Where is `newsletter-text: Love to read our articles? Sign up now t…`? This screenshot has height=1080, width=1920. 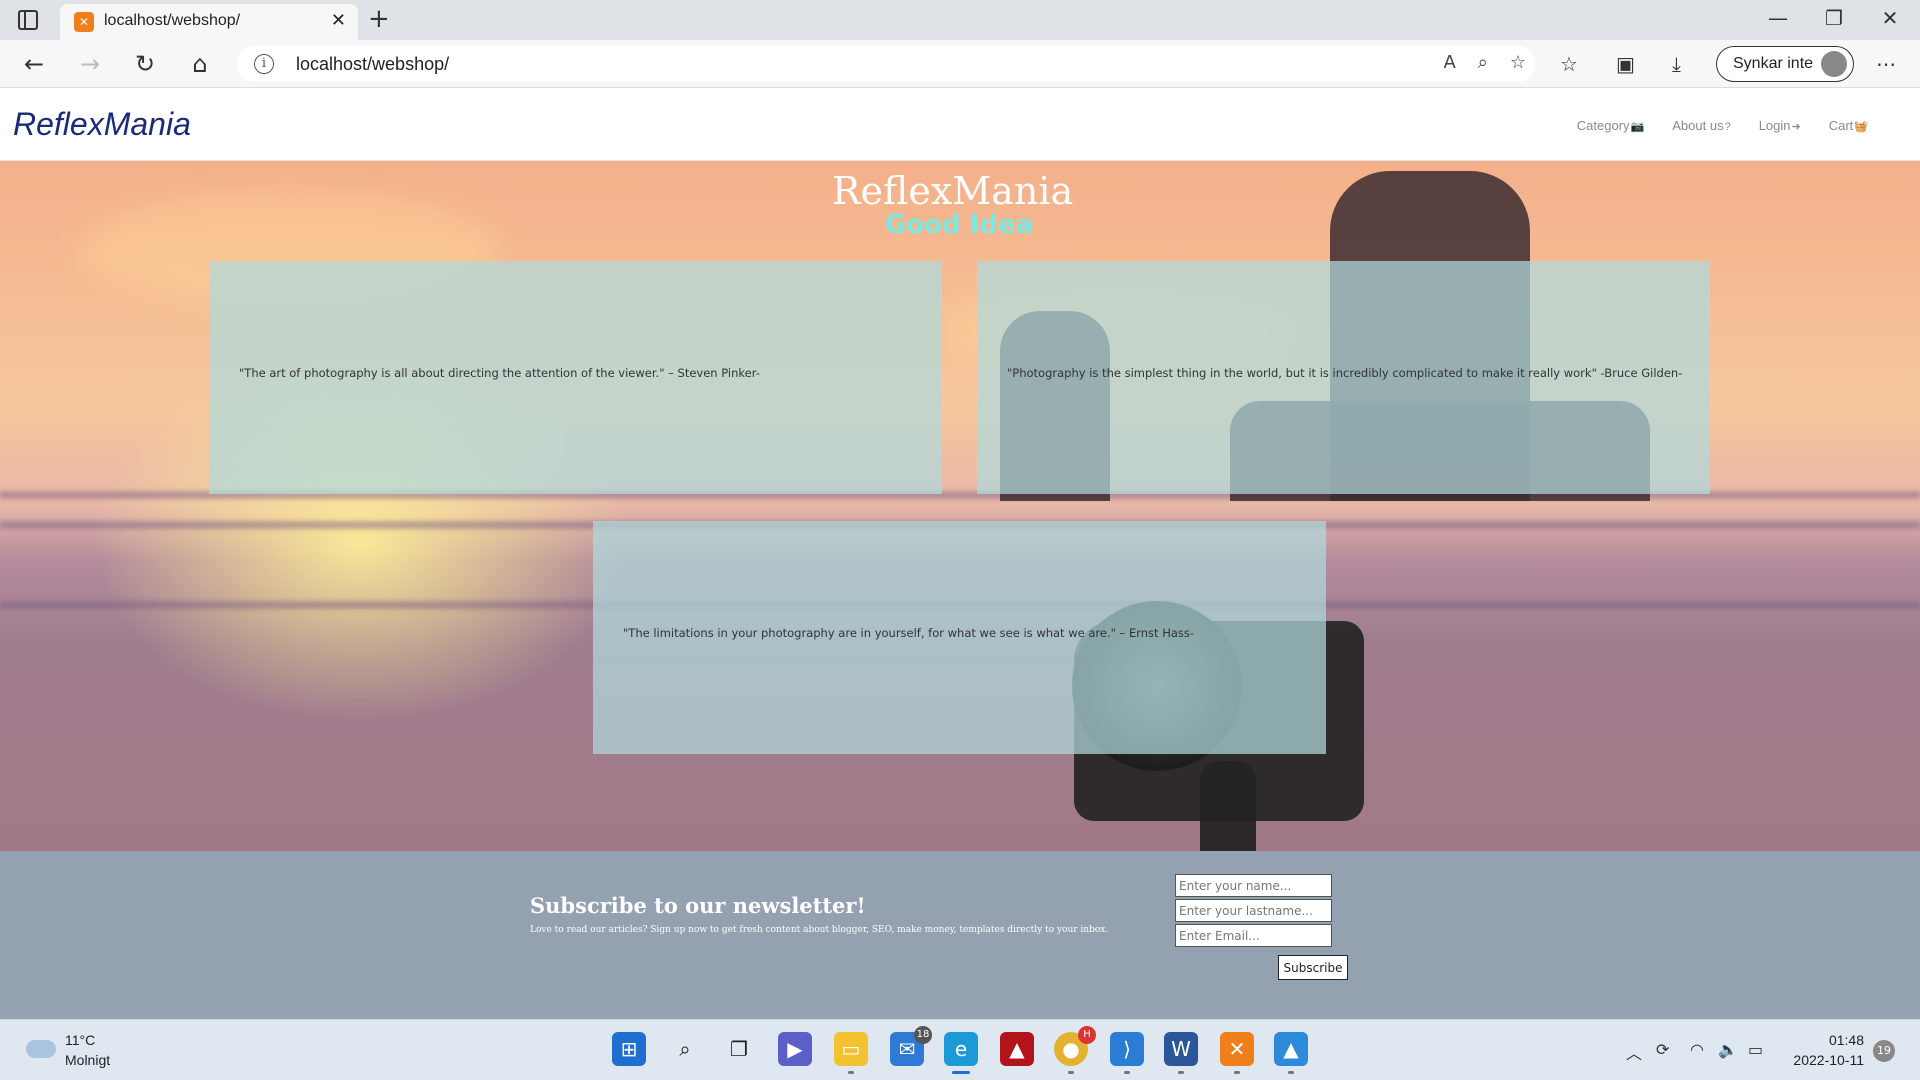 newsletter-text: Love to read our articles? Sign up now t… is located at coordinates (819, 930).